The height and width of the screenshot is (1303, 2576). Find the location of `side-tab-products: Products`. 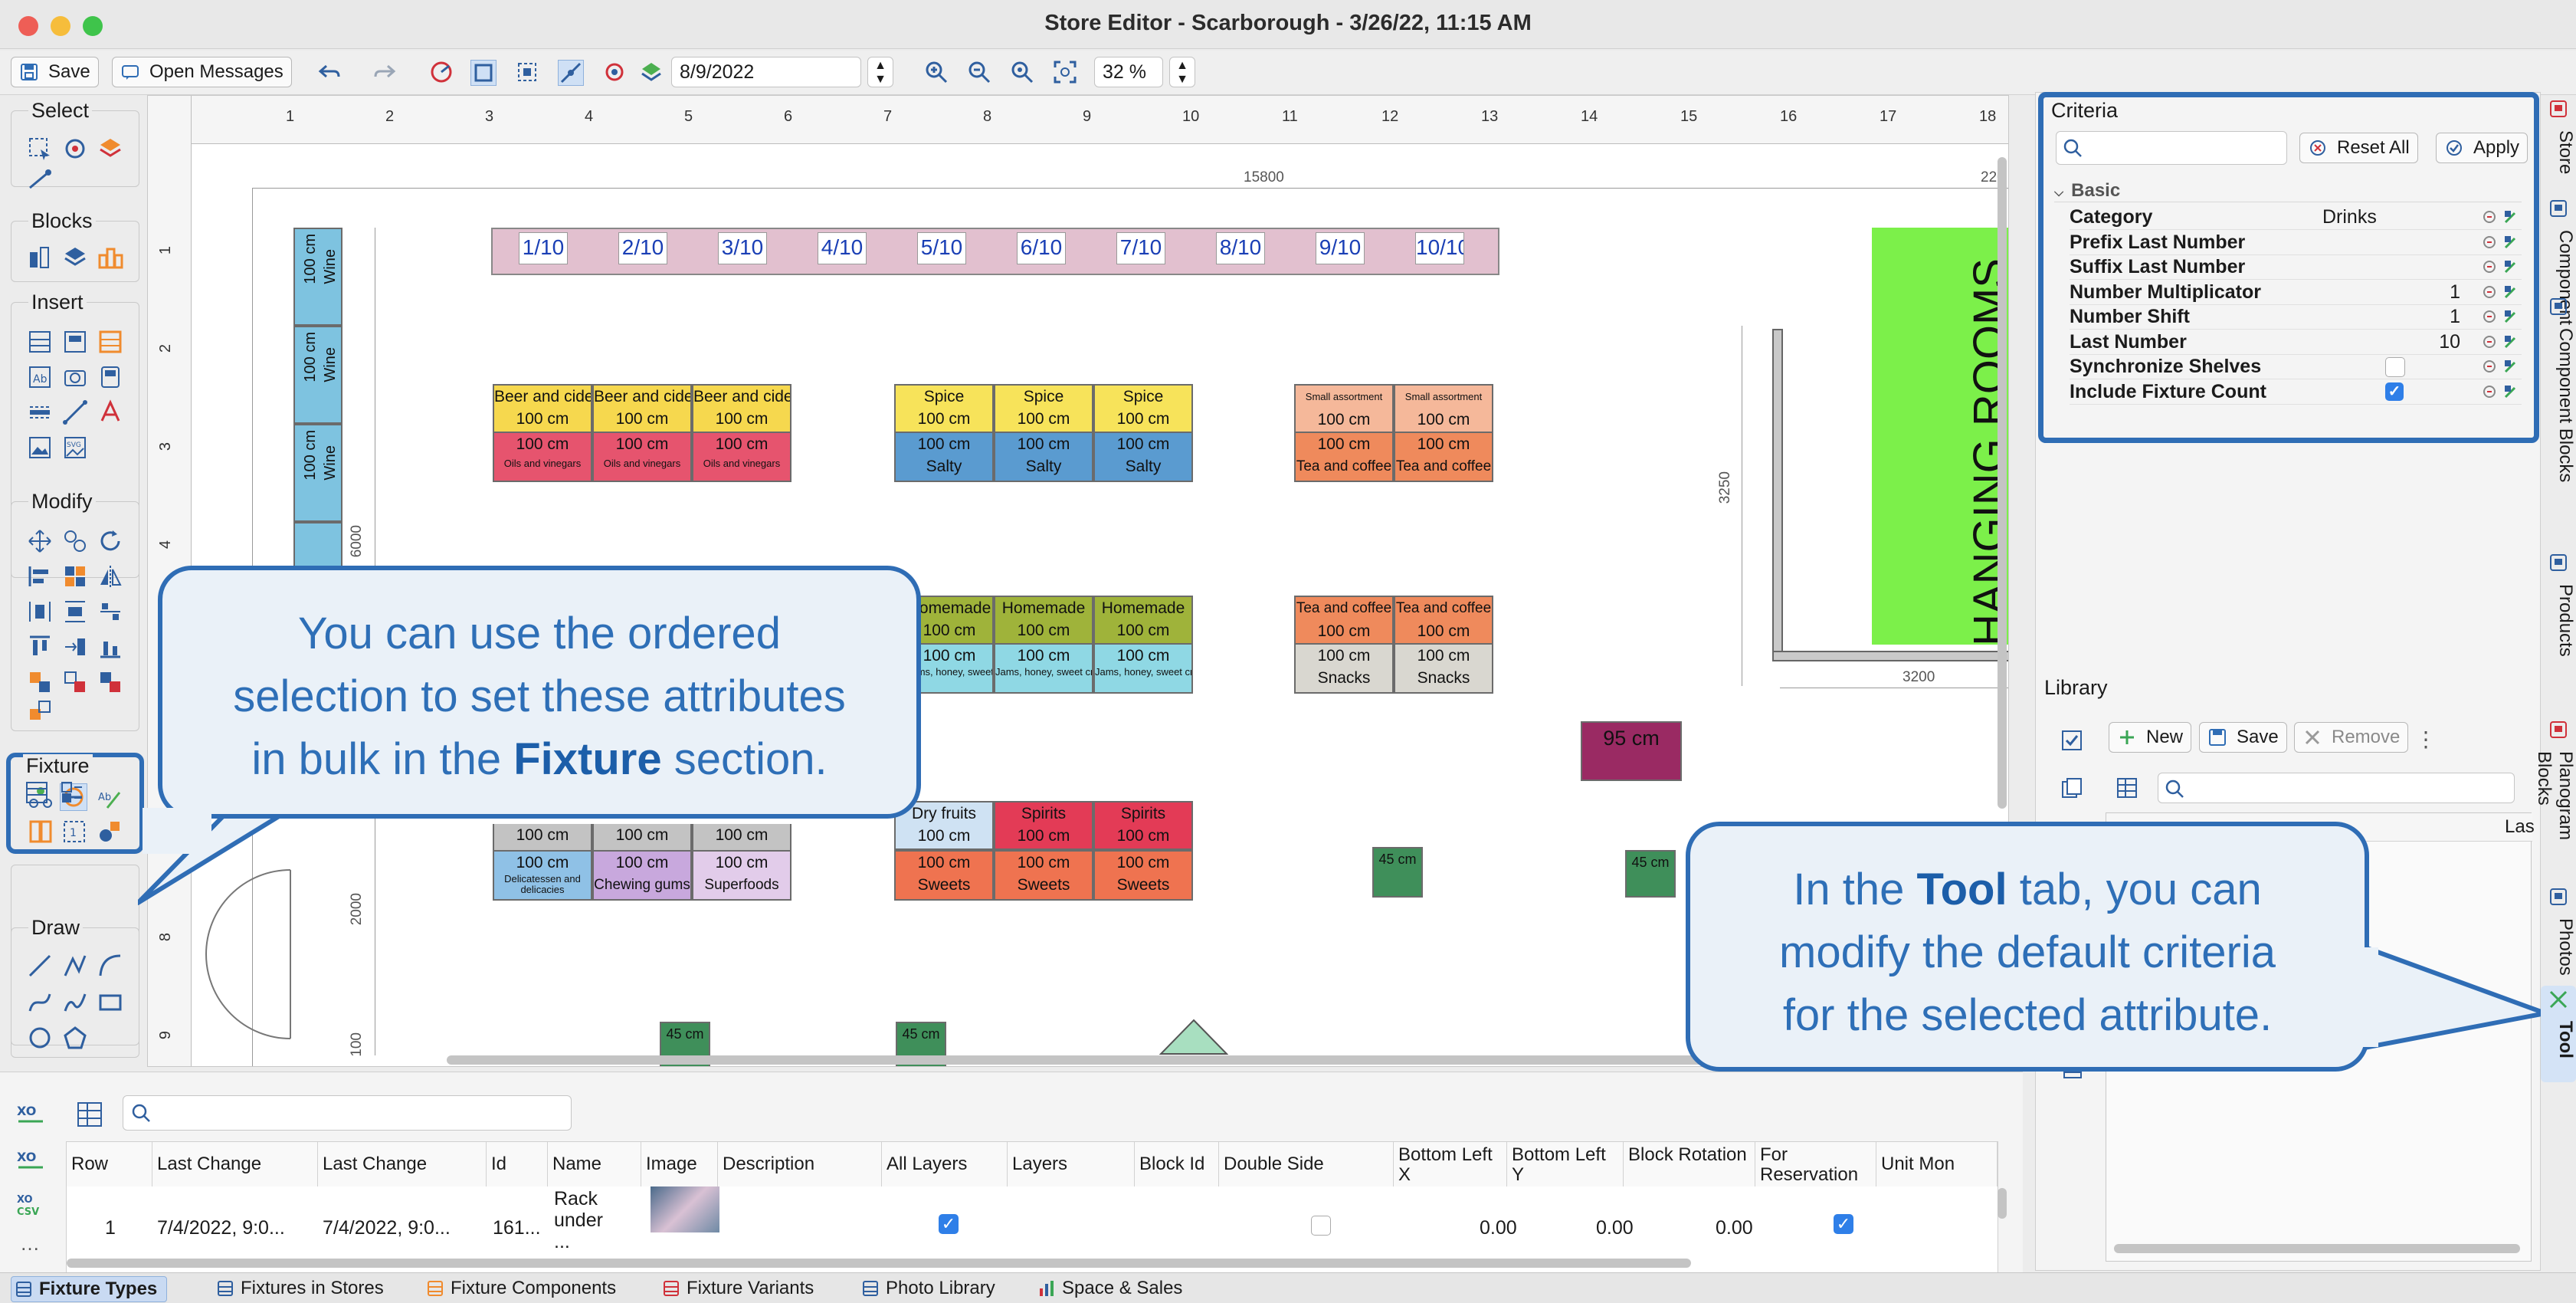

side-tab-products: Products is located at coordinates (2558, 631).